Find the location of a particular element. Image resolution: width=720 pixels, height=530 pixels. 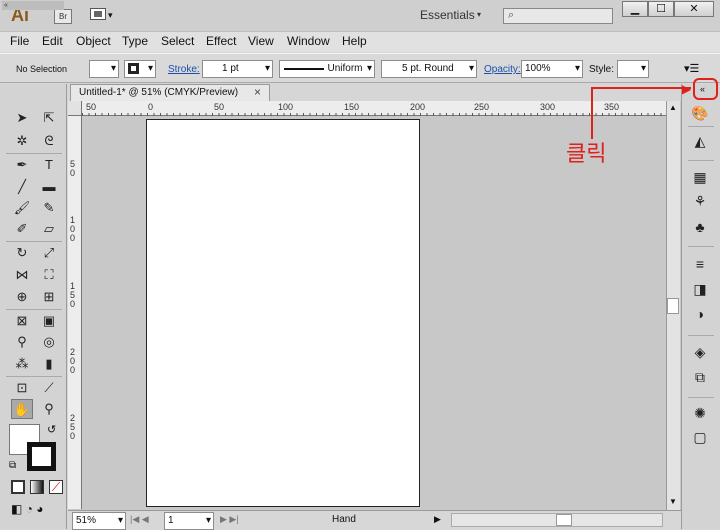

pencil-tool-icon: ✎ is located at coordinates (49, 208).